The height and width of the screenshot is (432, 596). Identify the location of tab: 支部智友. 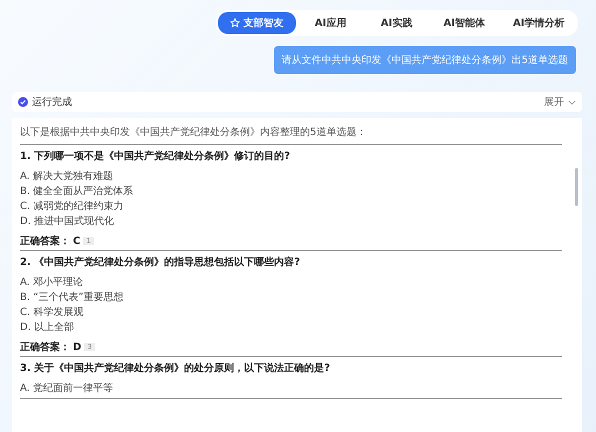
(257, 23).